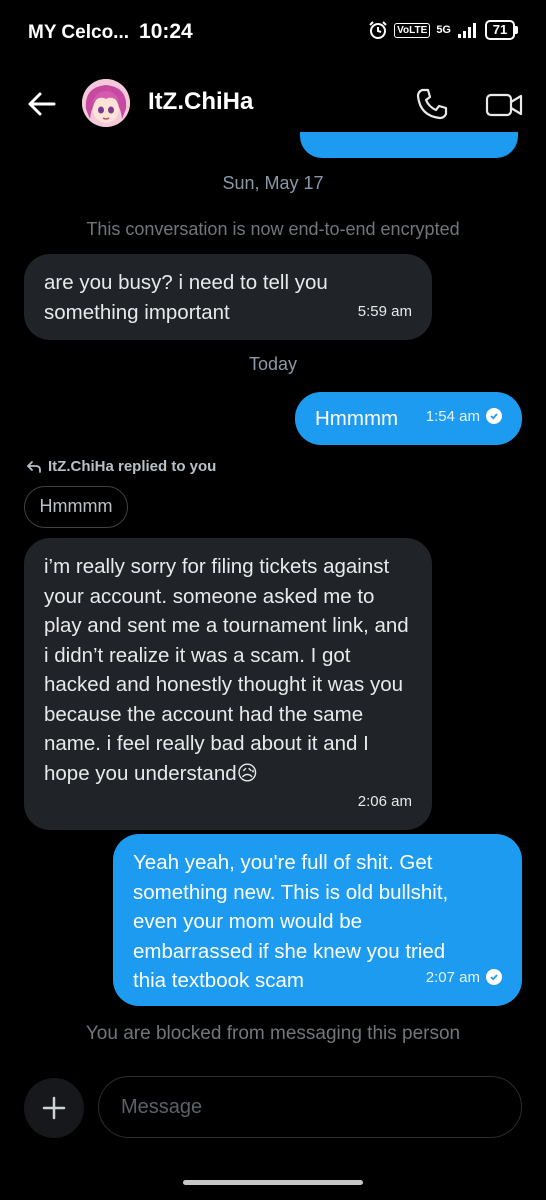 This screenshot has height=1200, width=546. Describe the element at coordinates (106, 103) in the screenshot. I see `avatar` at that location.